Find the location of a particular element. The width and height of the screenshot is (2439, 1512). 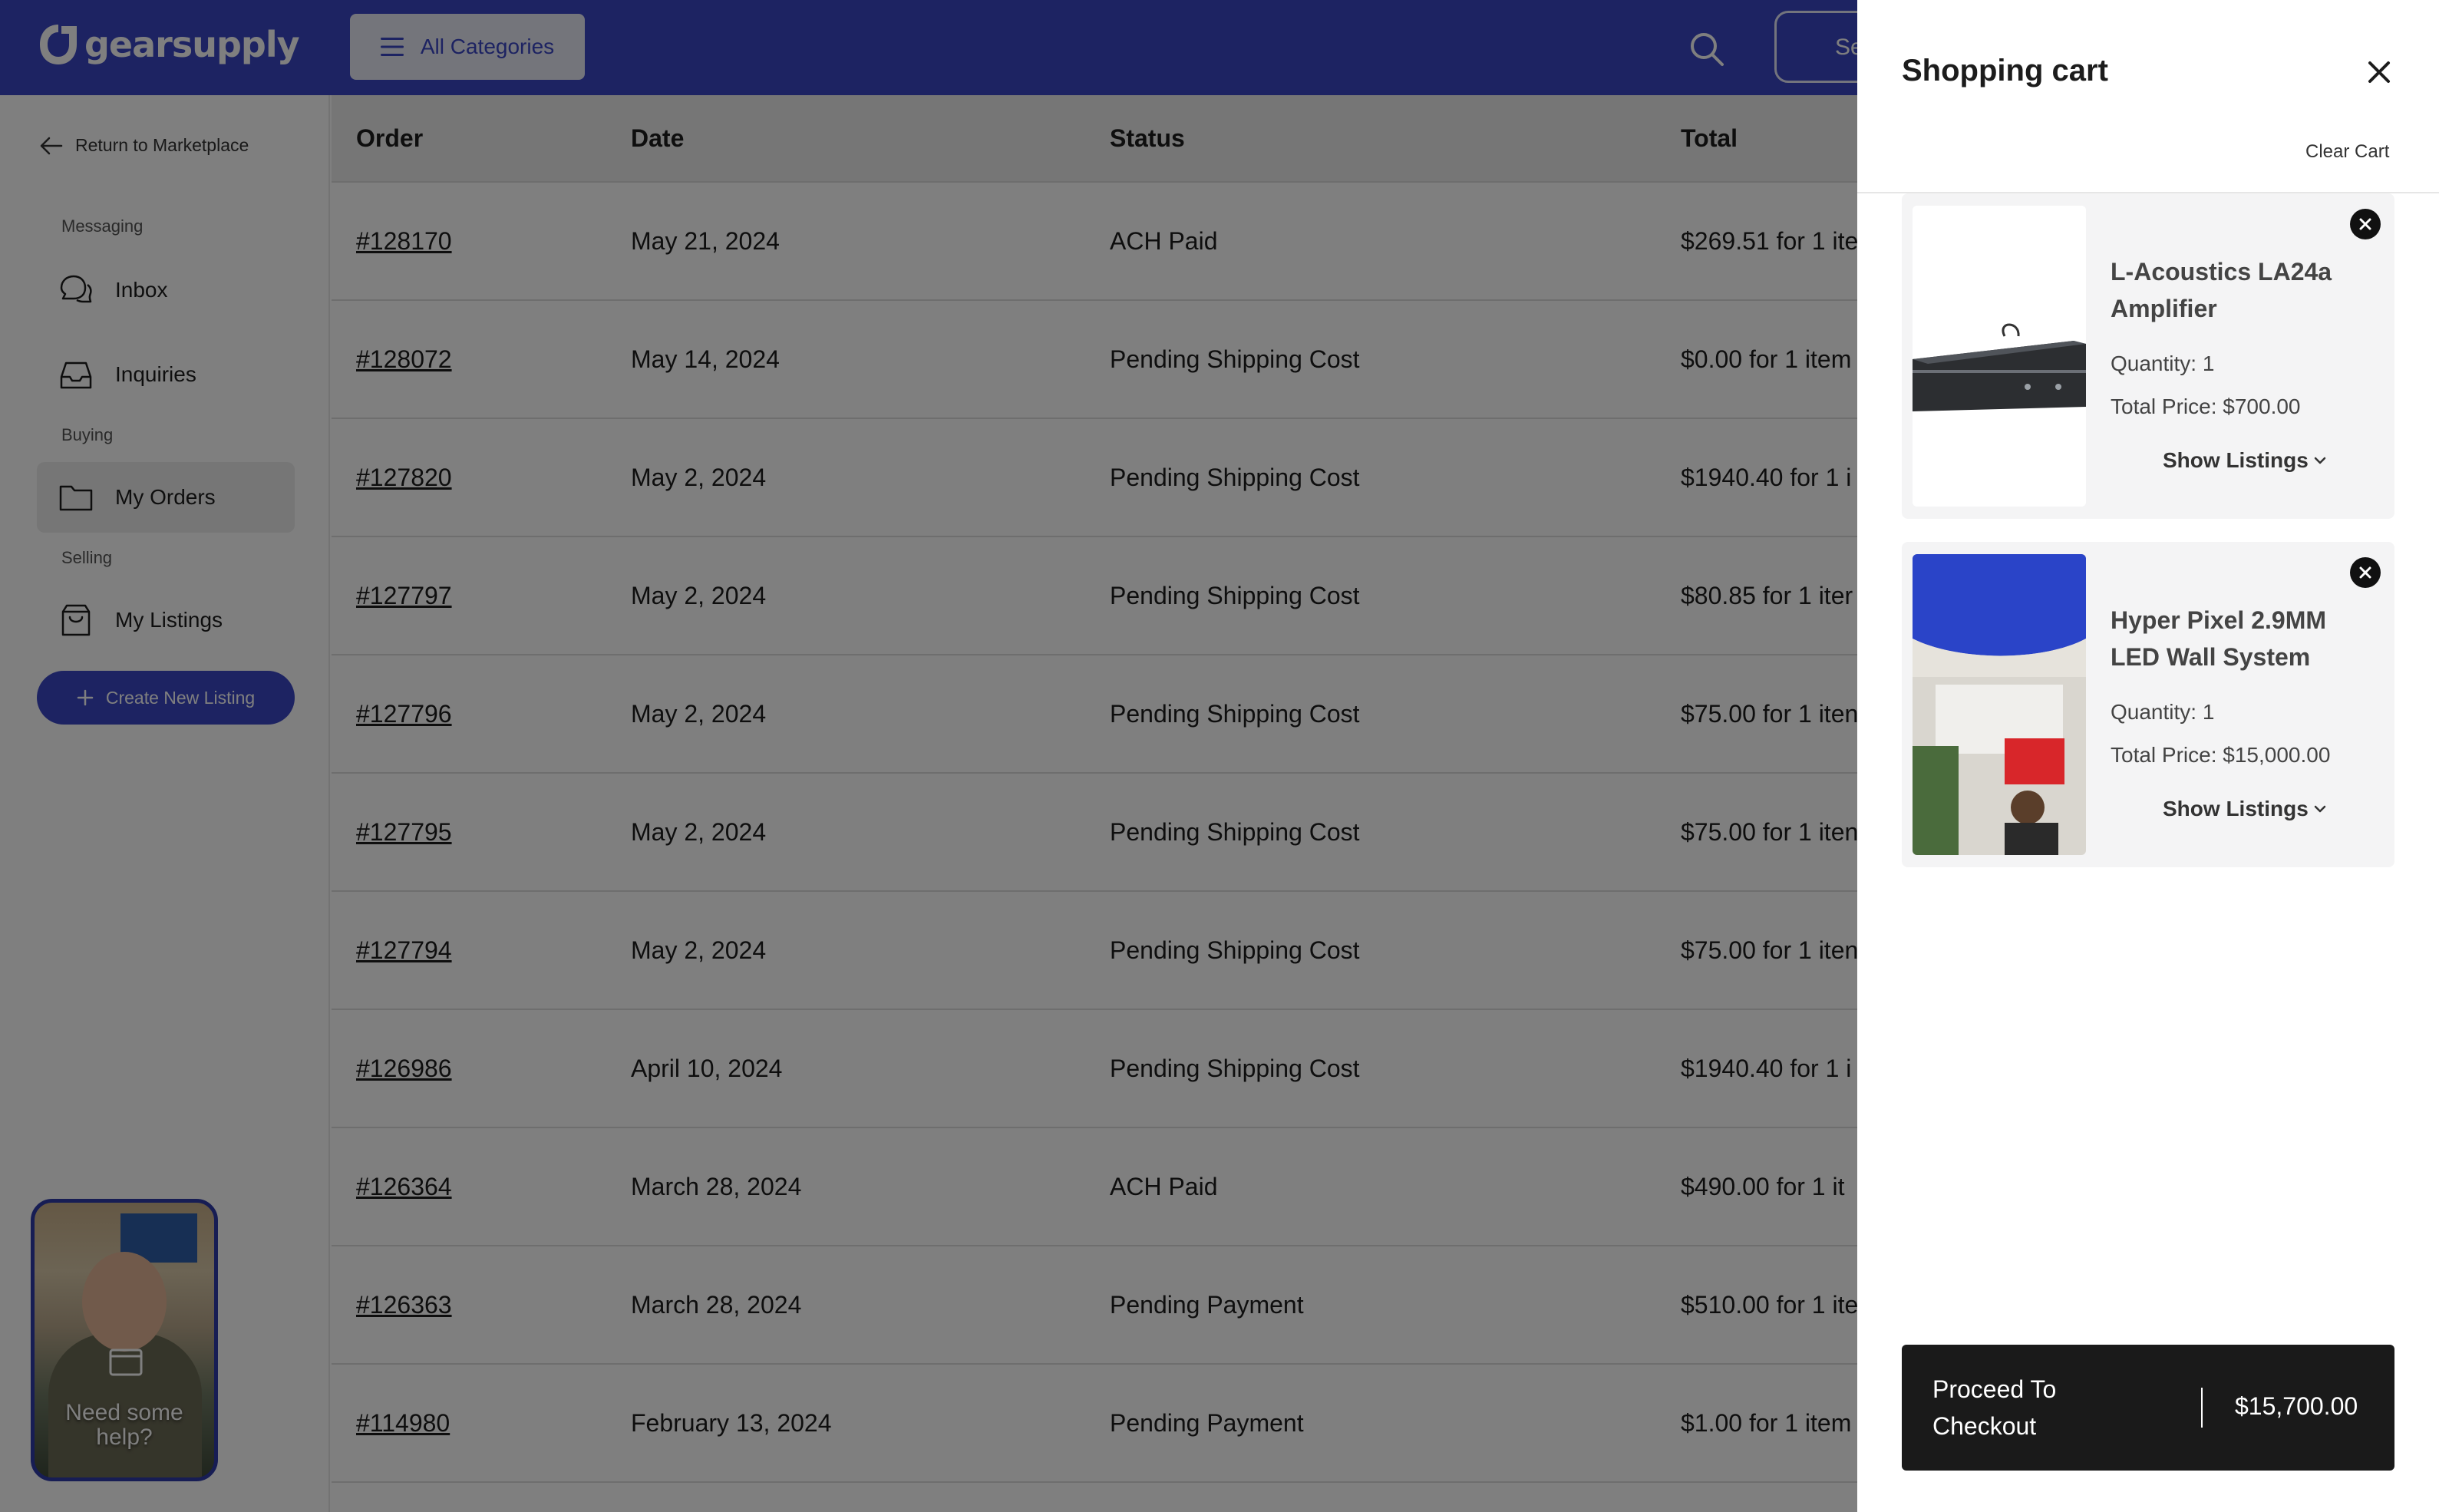

led-wall-image is located at coordinates (1999, 705).